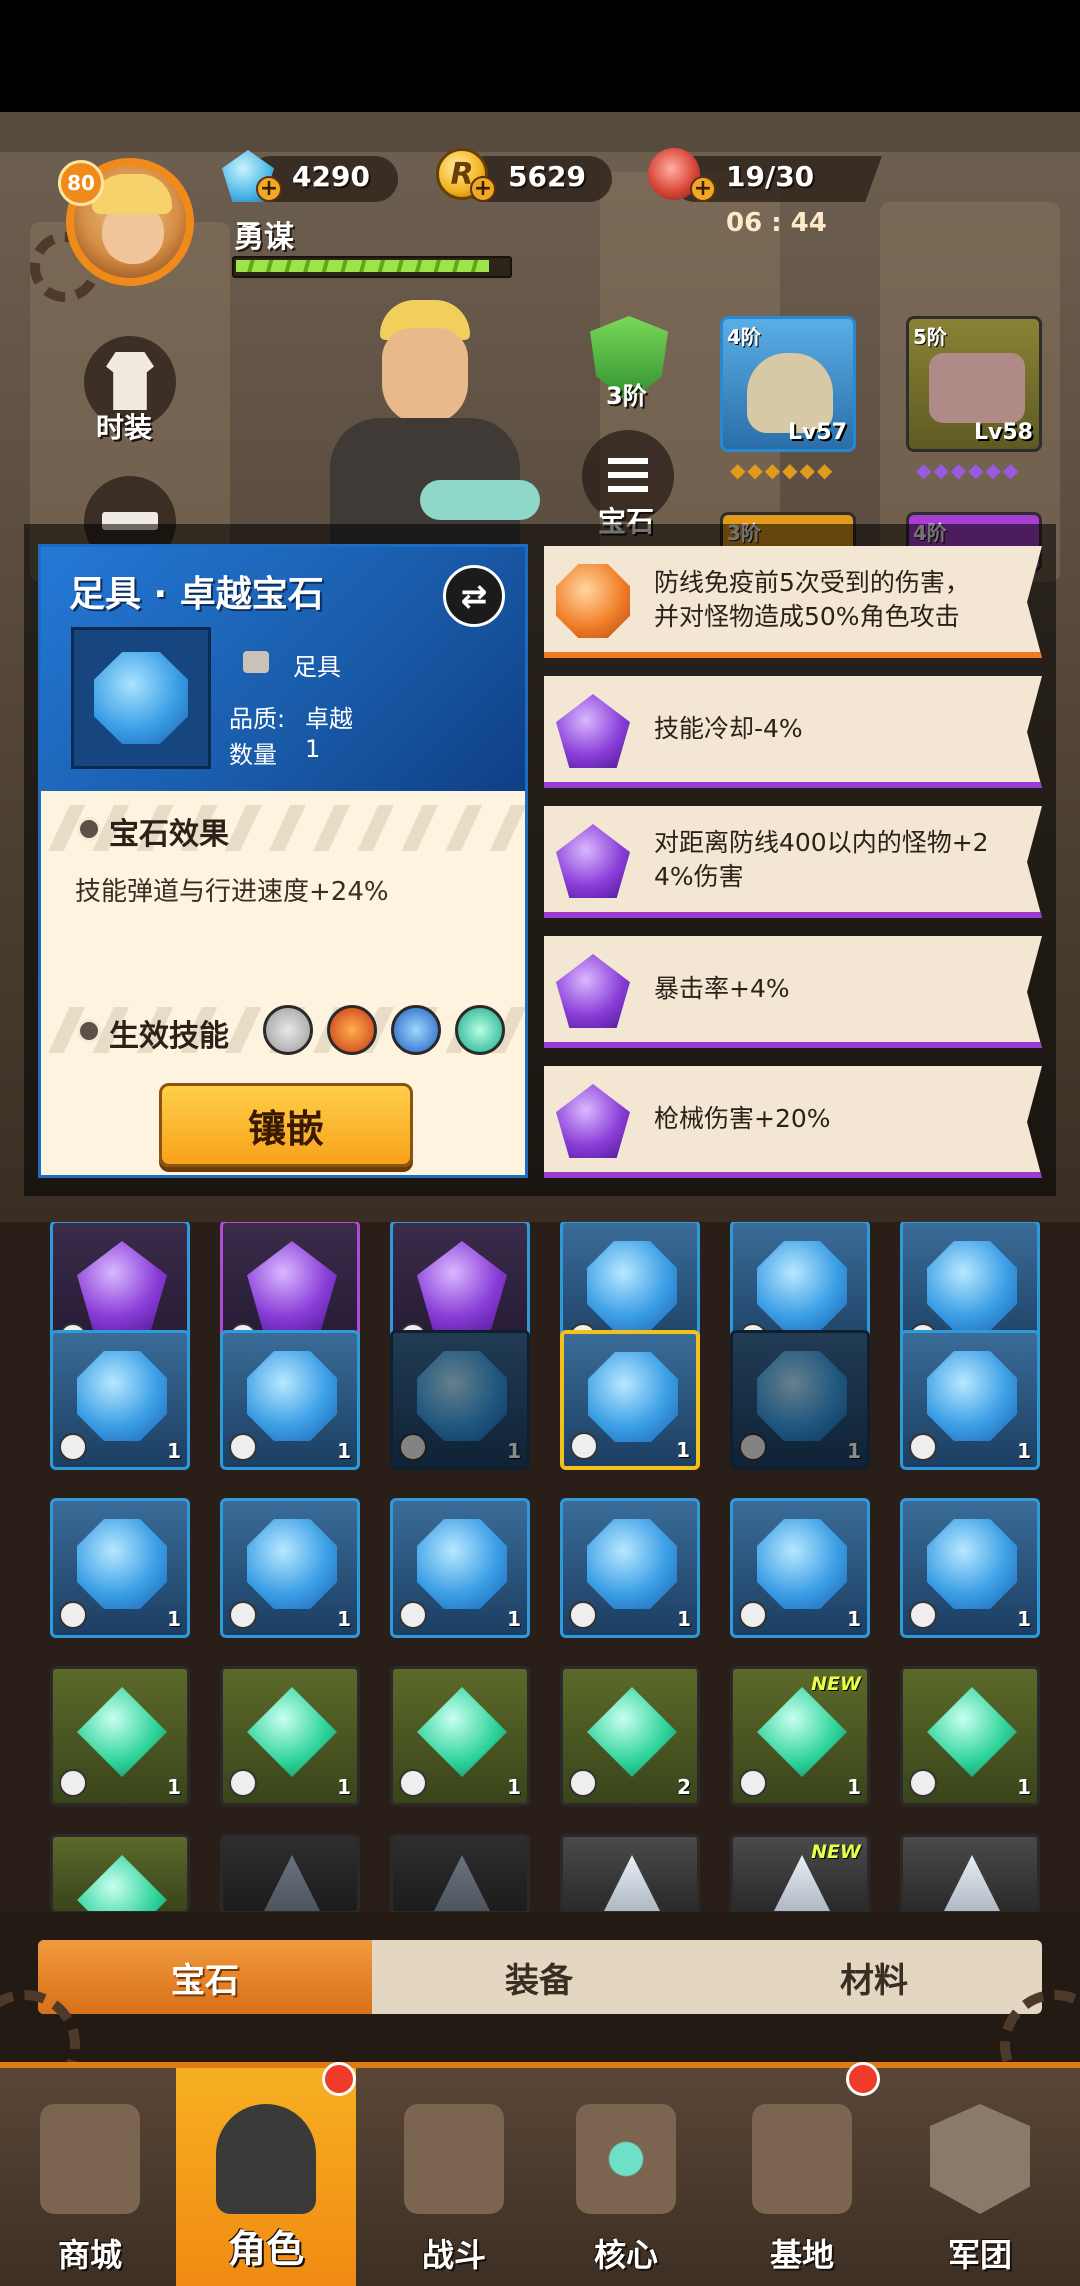  What do you see at coordinates (540, 132) in the screenshot?
I see `ceiling-beam` at bounding box center [540, 132].